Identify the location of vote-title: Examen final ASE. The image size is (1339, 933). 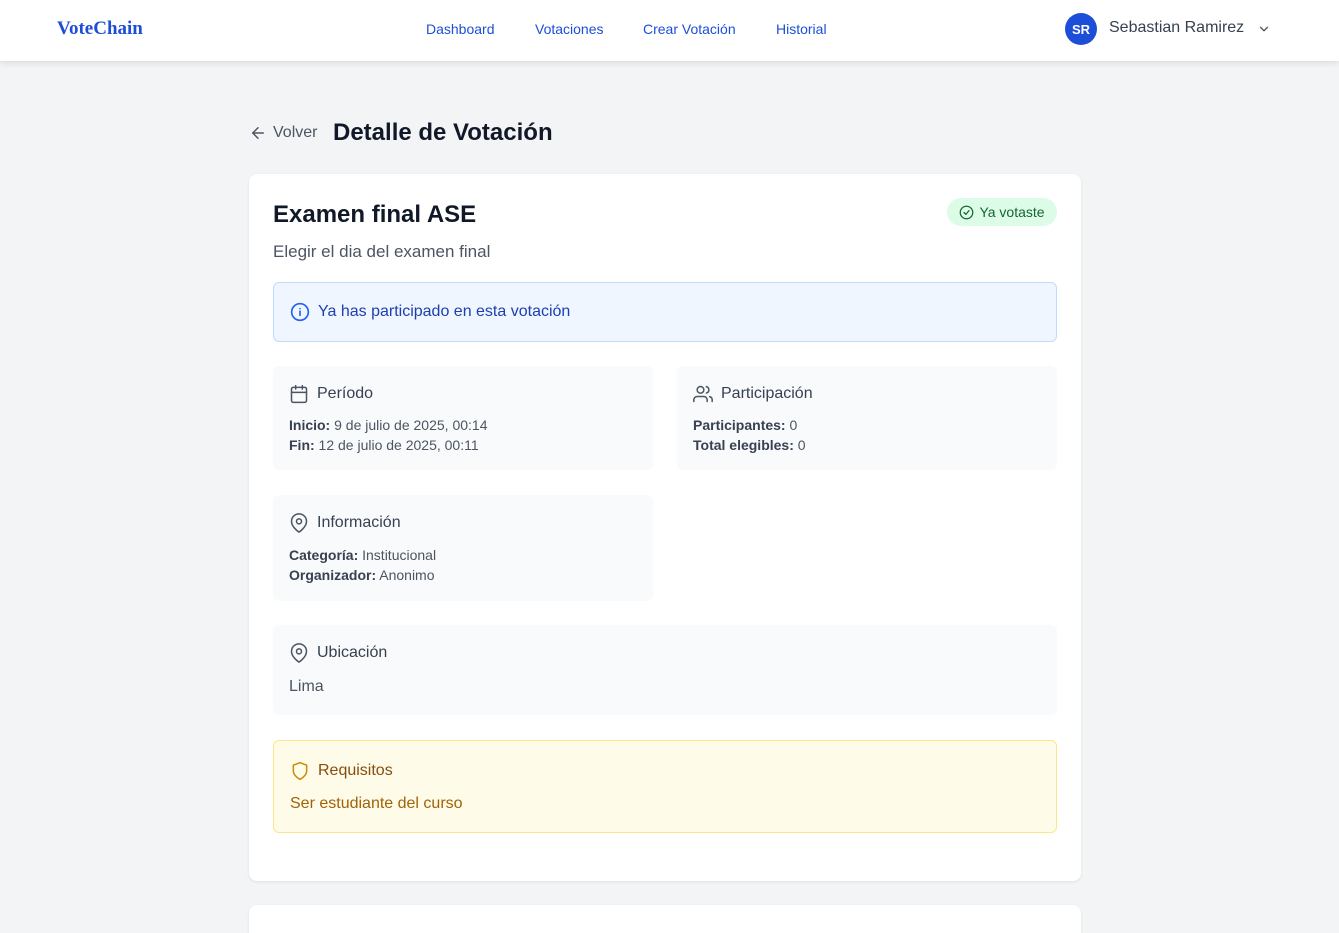
(375, 214).